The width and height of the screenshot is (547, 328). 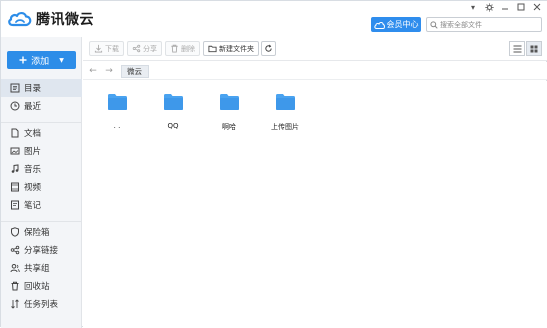 I want to click on safe-icon, so click(x=15, y=232).